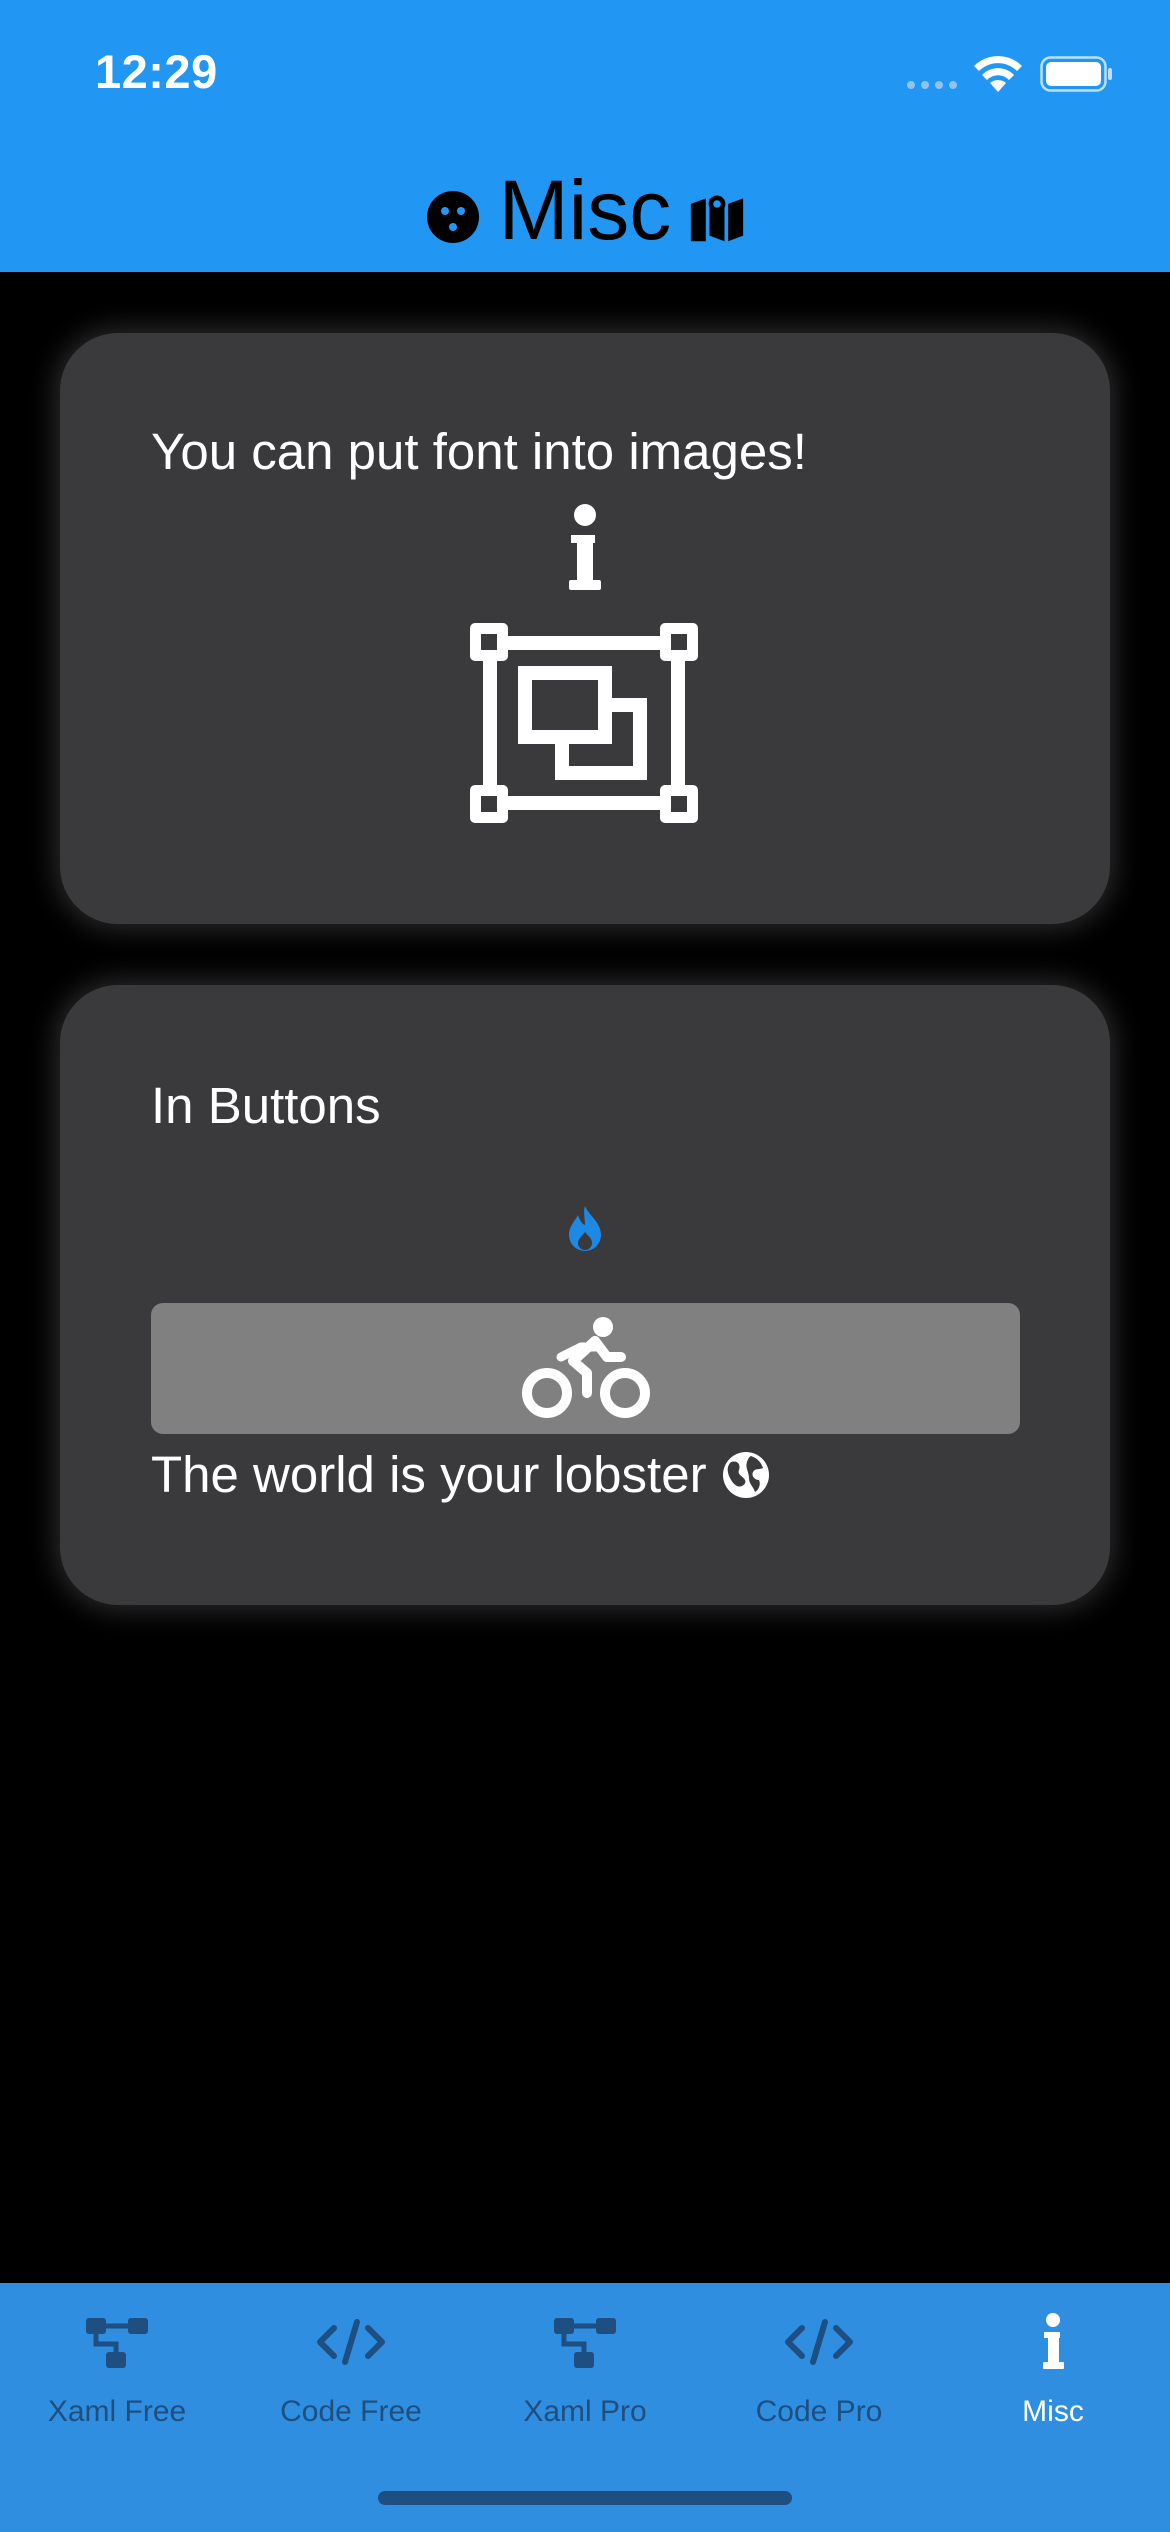  I want to click on lobster-label-row: The world is your lobster, so click(461, 1474).